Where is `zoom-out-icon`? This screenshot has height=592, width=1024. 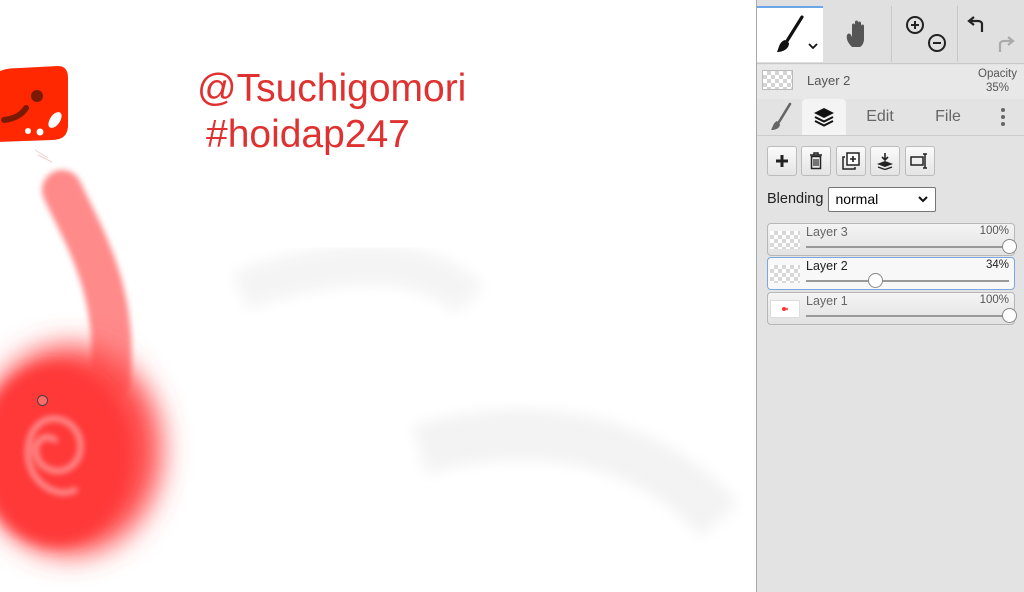 zoom-out-icon is located at coordinates (936, 43).